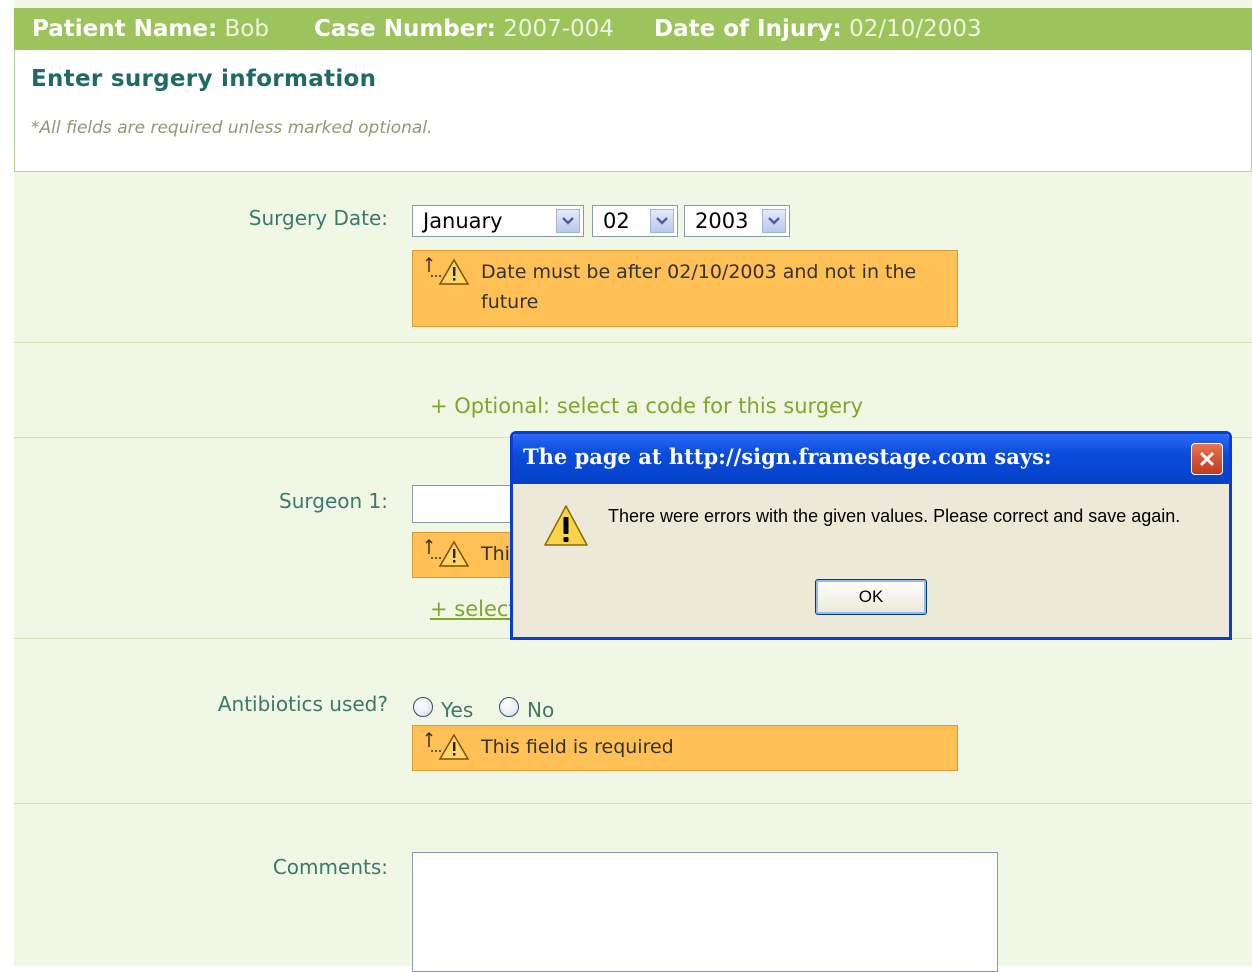 The height and width of the screenshot is (972, 1252). I want to click on surgery-date-label: Surgery Date:, so click(318, 218).